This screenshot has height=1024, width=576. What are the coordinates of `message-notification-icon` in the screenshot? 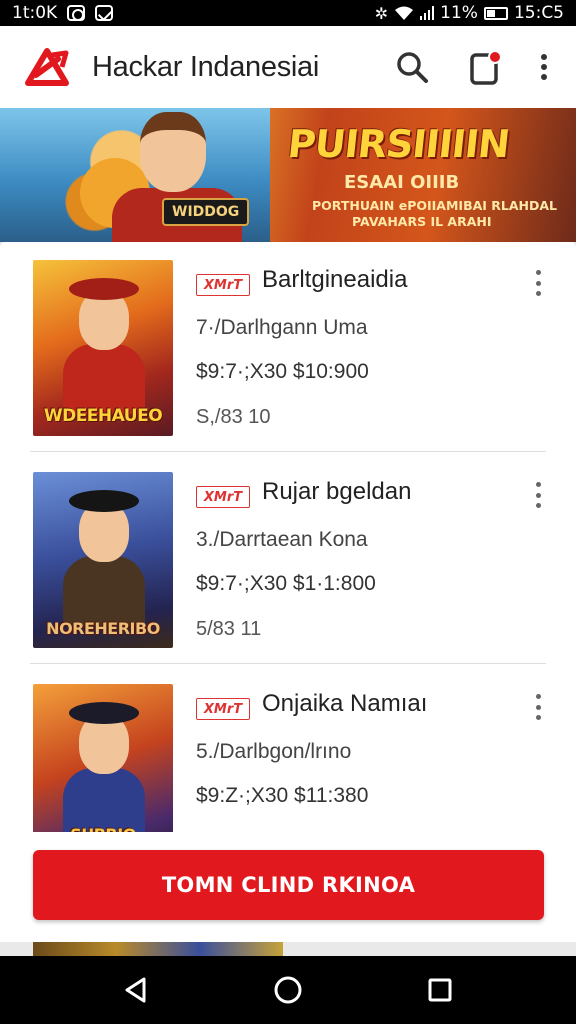 It's located at (104, 13).